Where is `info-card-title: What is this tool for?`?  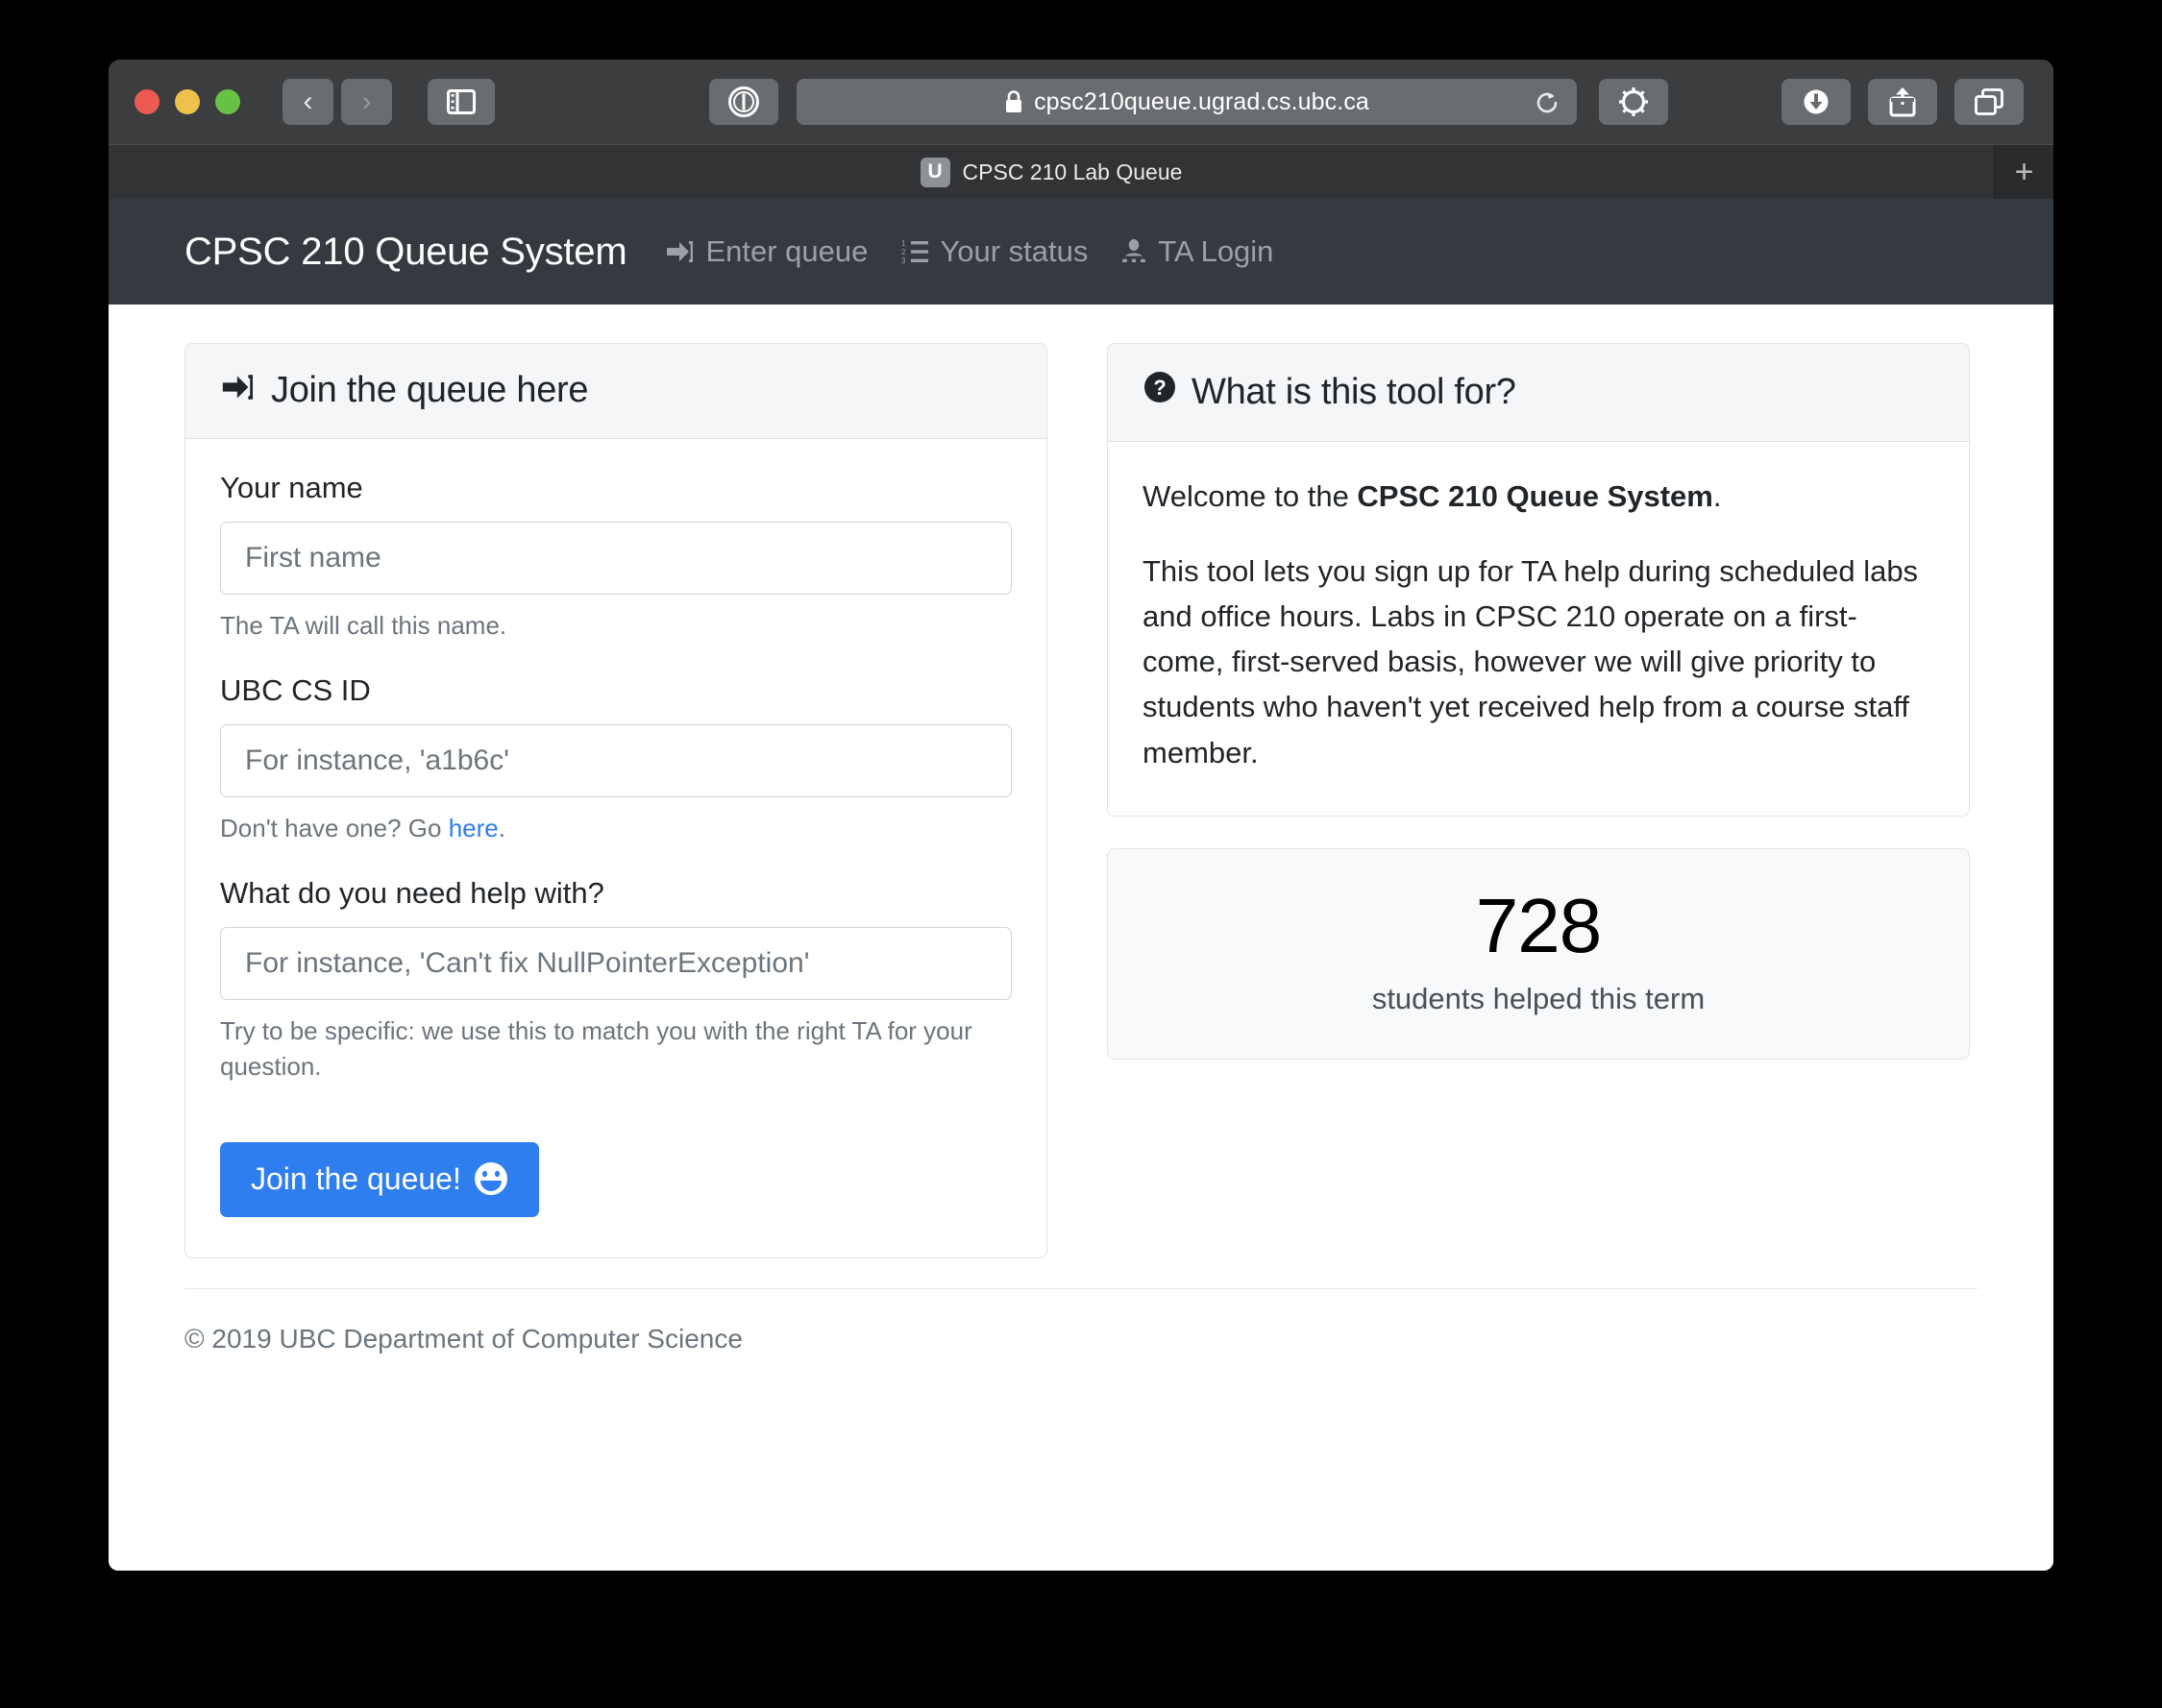 info-card-title: What is this tool for? is located at coordinates (1354, 391).